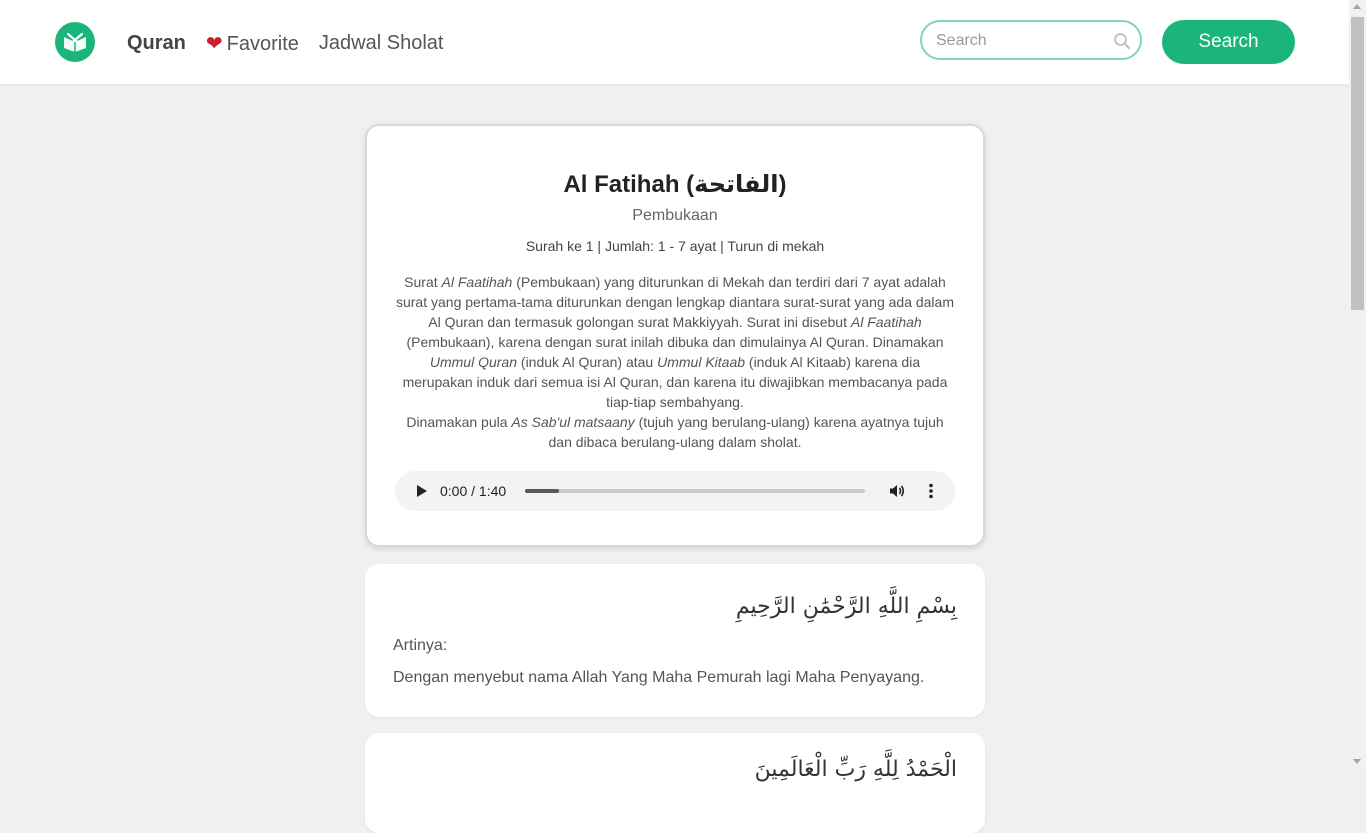 The width and height of the screenshot is (1366, 833). What do you see at coordinates (855, 769) in the screenshot?
I see `ayah-arabic-text: الْحَمْدُ لِلَّهِ رَبِّ الْعَالَمِينَ` at bounding box center [855, 769].